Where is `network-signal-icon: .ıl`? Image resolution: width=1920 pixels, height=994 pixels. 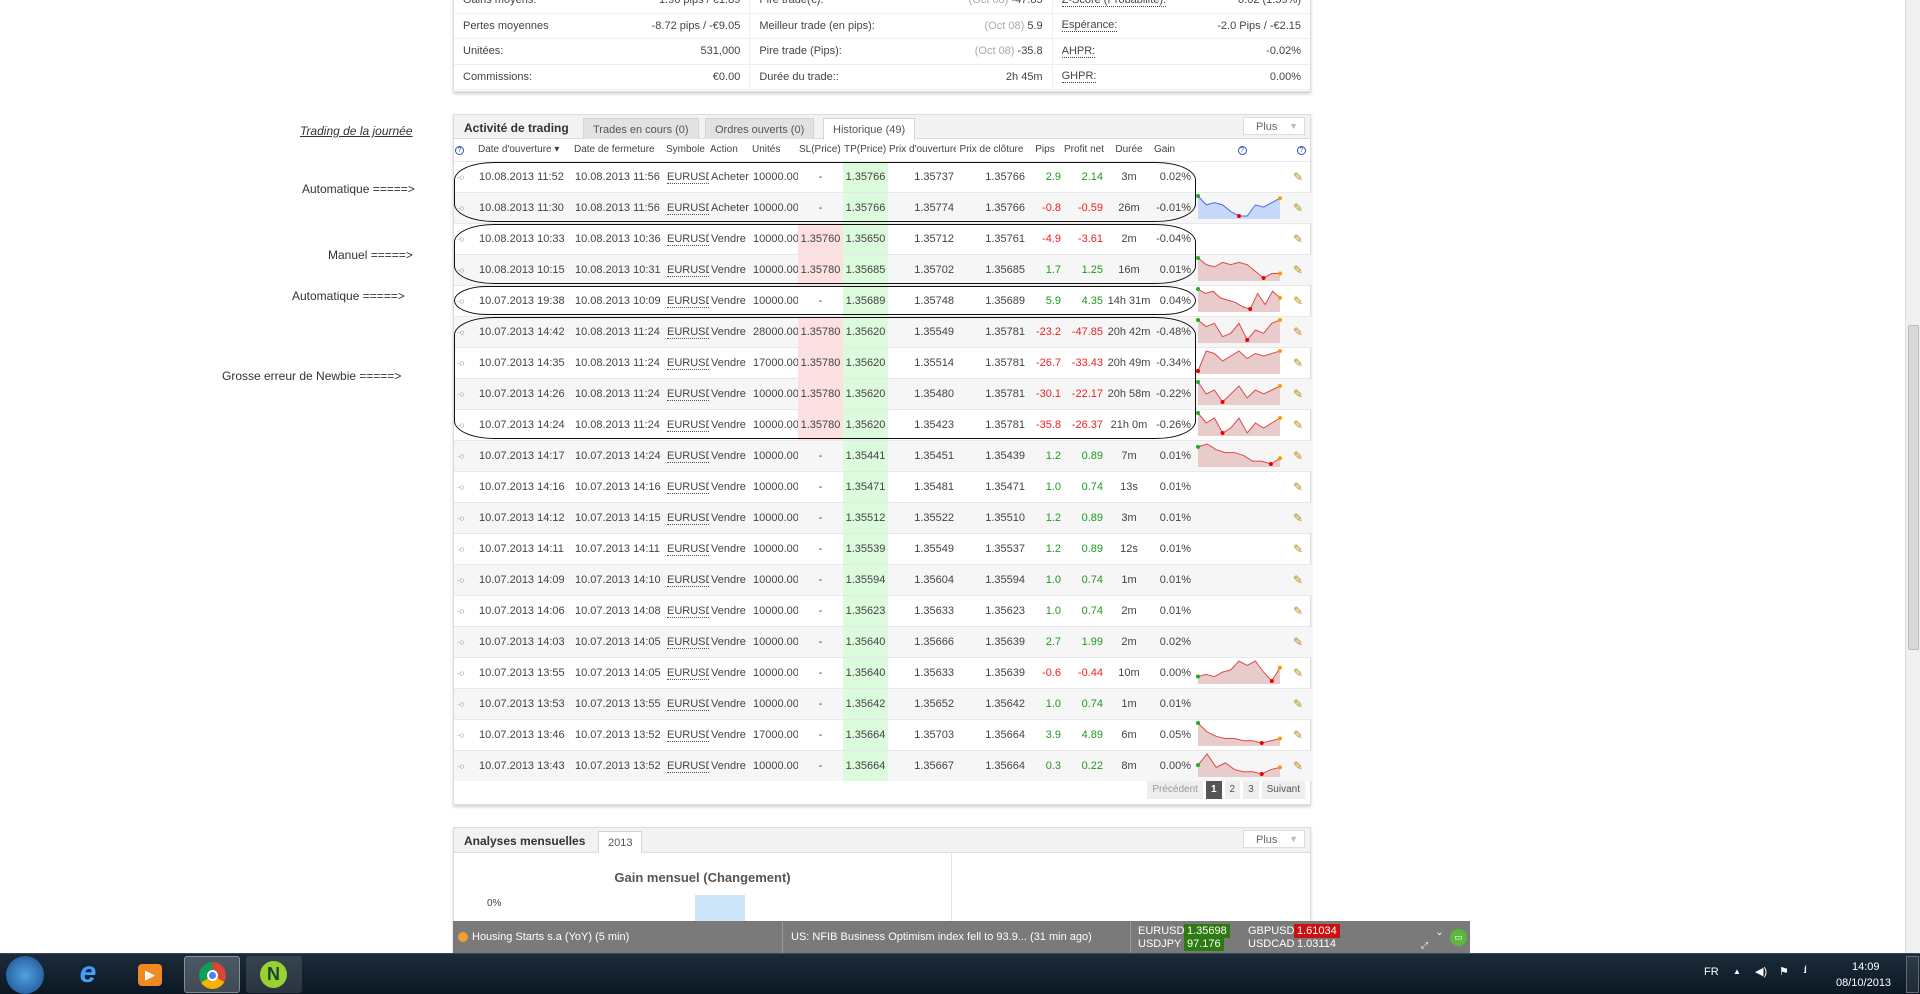 network-signal-icon: .ıl is located at coordinates (1805, 970).